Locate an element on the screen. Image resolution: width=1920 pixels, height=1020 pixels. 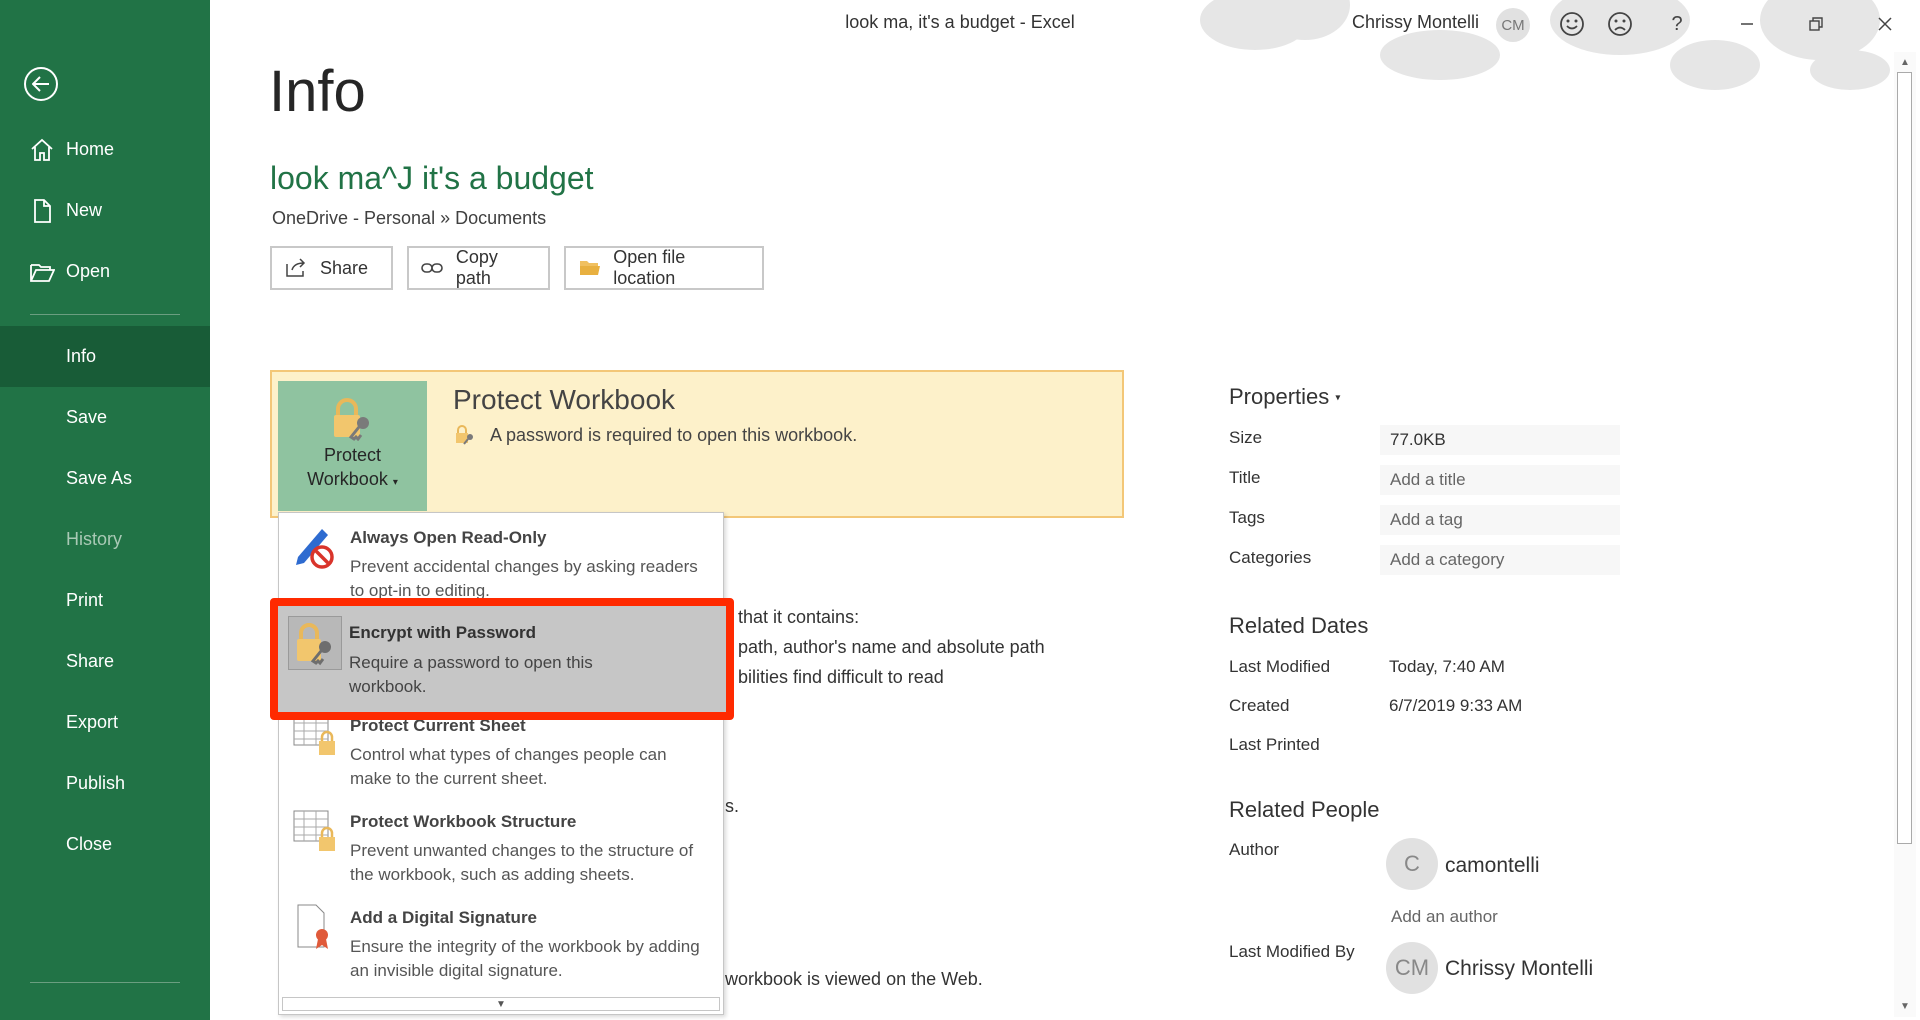
share-icon is located at coordinates (296, 268).